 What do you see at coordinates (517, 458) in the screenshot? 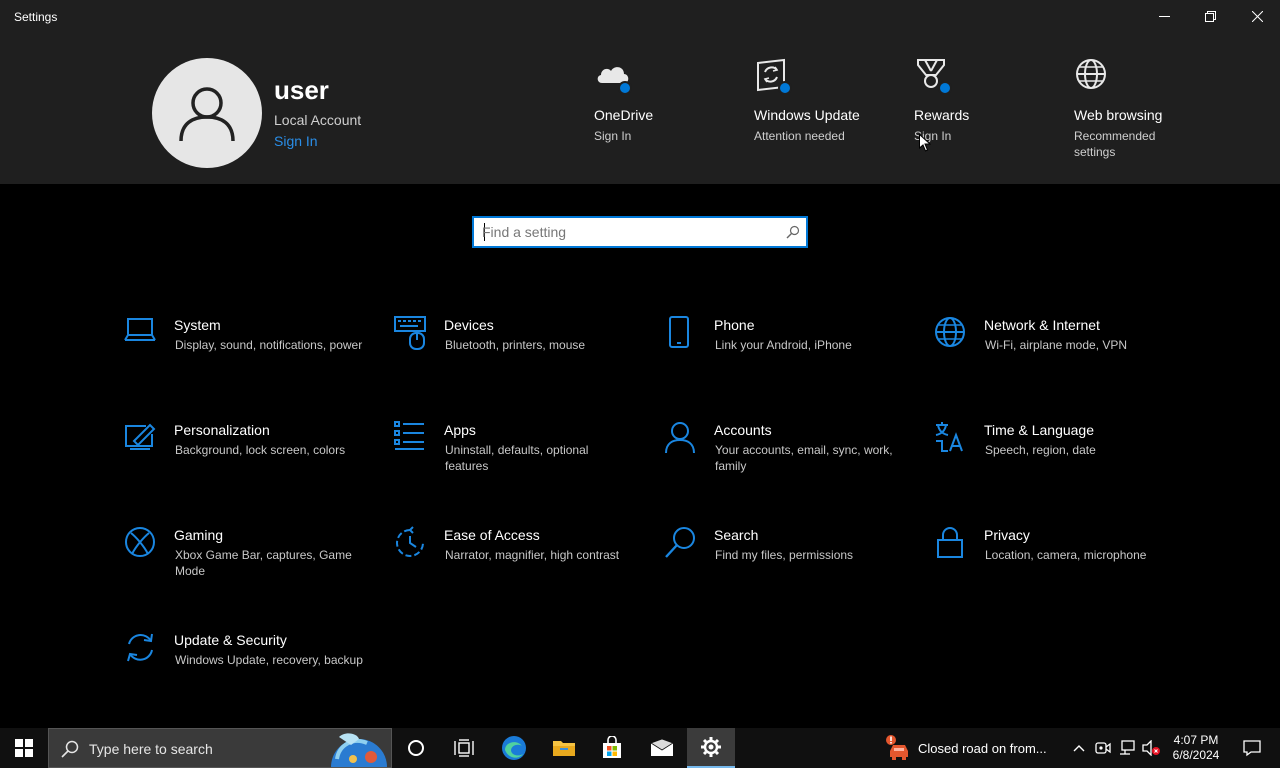
I see `category-subtitle: Uninstall, defaults, optional features` at bounding box center [517, 458].